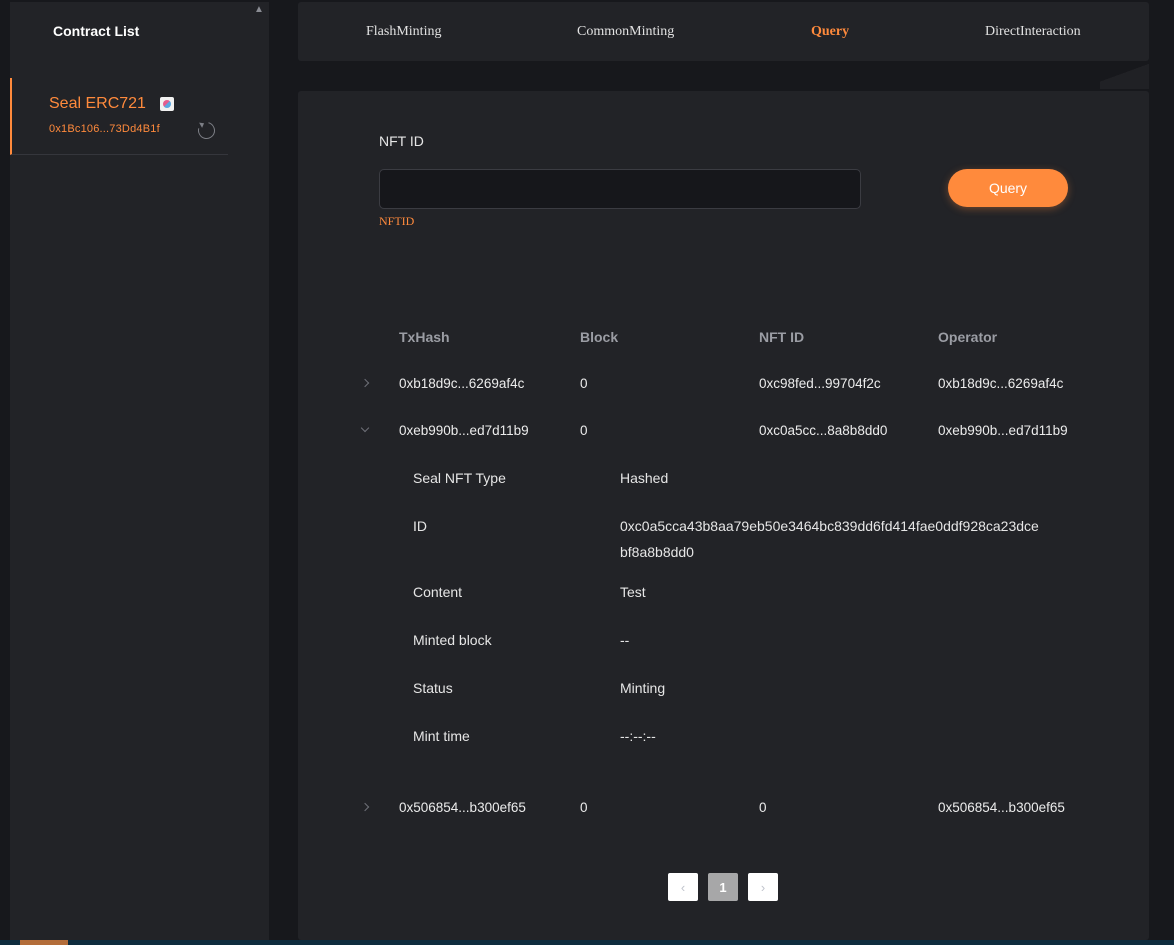 The image size is (1174, 945). What do you see at coordinates (438, 592) in the screenshot?
I see `detail-label-content: Content` at bounding box center [438, 592].